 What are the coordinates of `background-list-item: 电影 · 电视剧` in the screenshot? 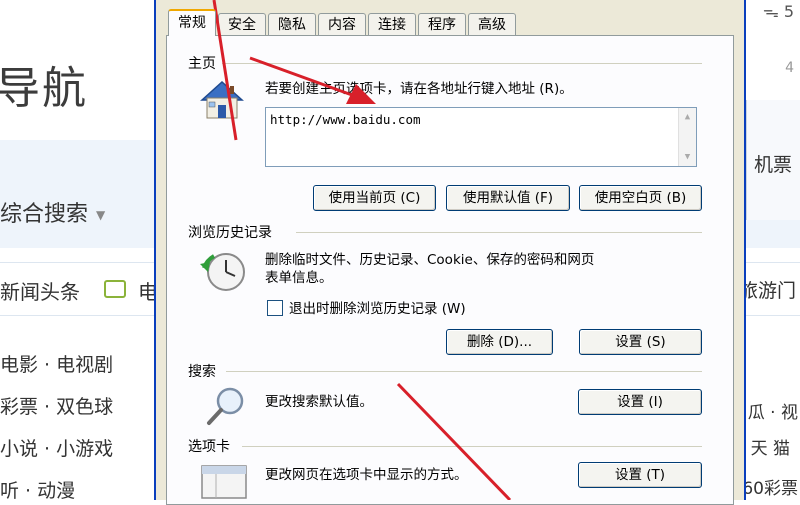 It's located at (56, 365).